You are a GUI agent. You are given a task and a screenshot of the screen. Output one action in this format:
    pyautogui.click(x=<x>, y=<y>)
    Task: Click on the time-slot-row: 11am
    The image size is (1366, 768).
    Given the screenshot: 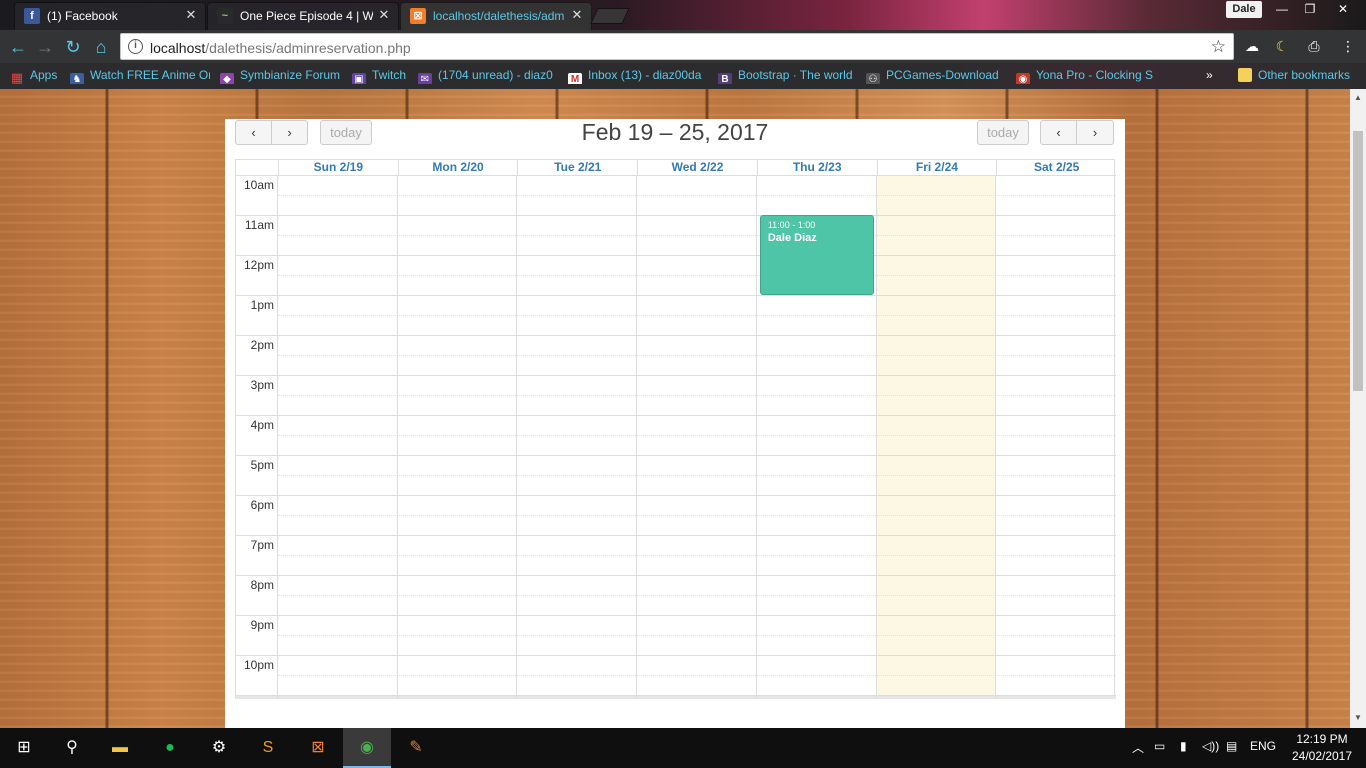 What is the action you would take?
    pyautogui.click(x=676, y=225)
    